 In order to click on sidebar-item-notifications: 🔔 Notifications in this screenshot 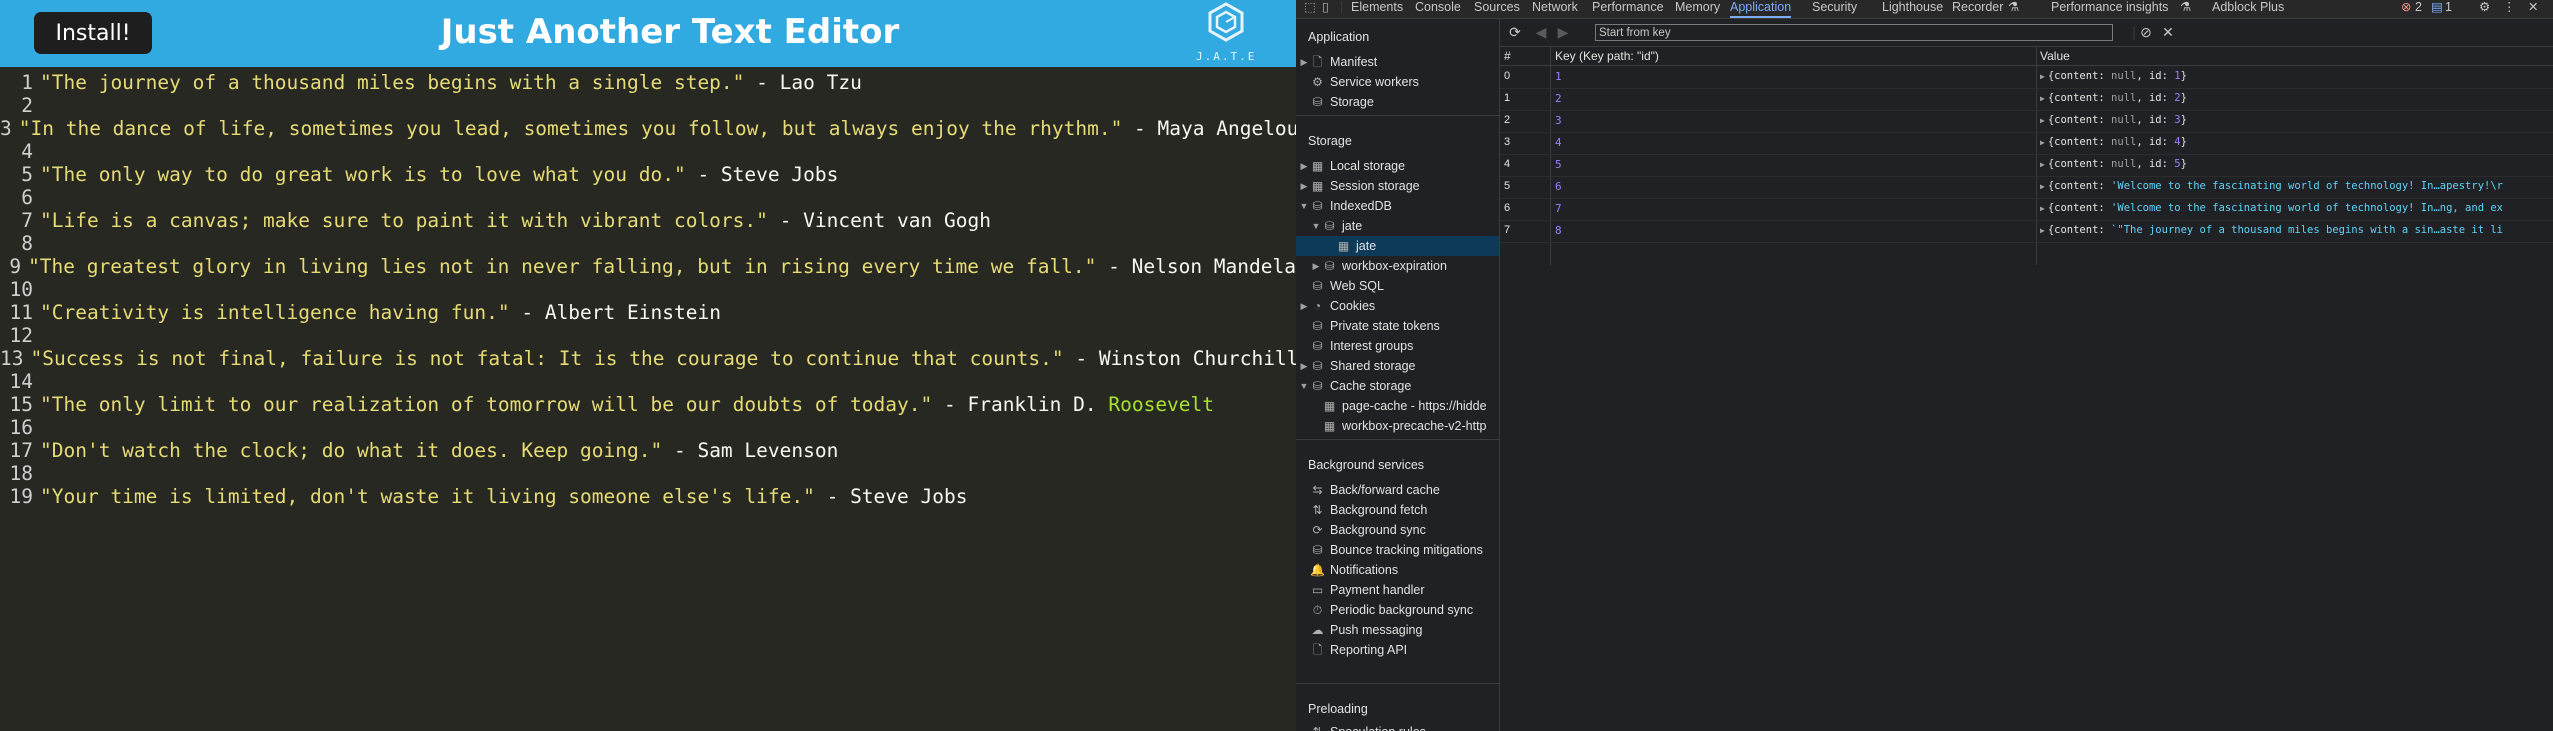, I will do `click(1397, 570)`.